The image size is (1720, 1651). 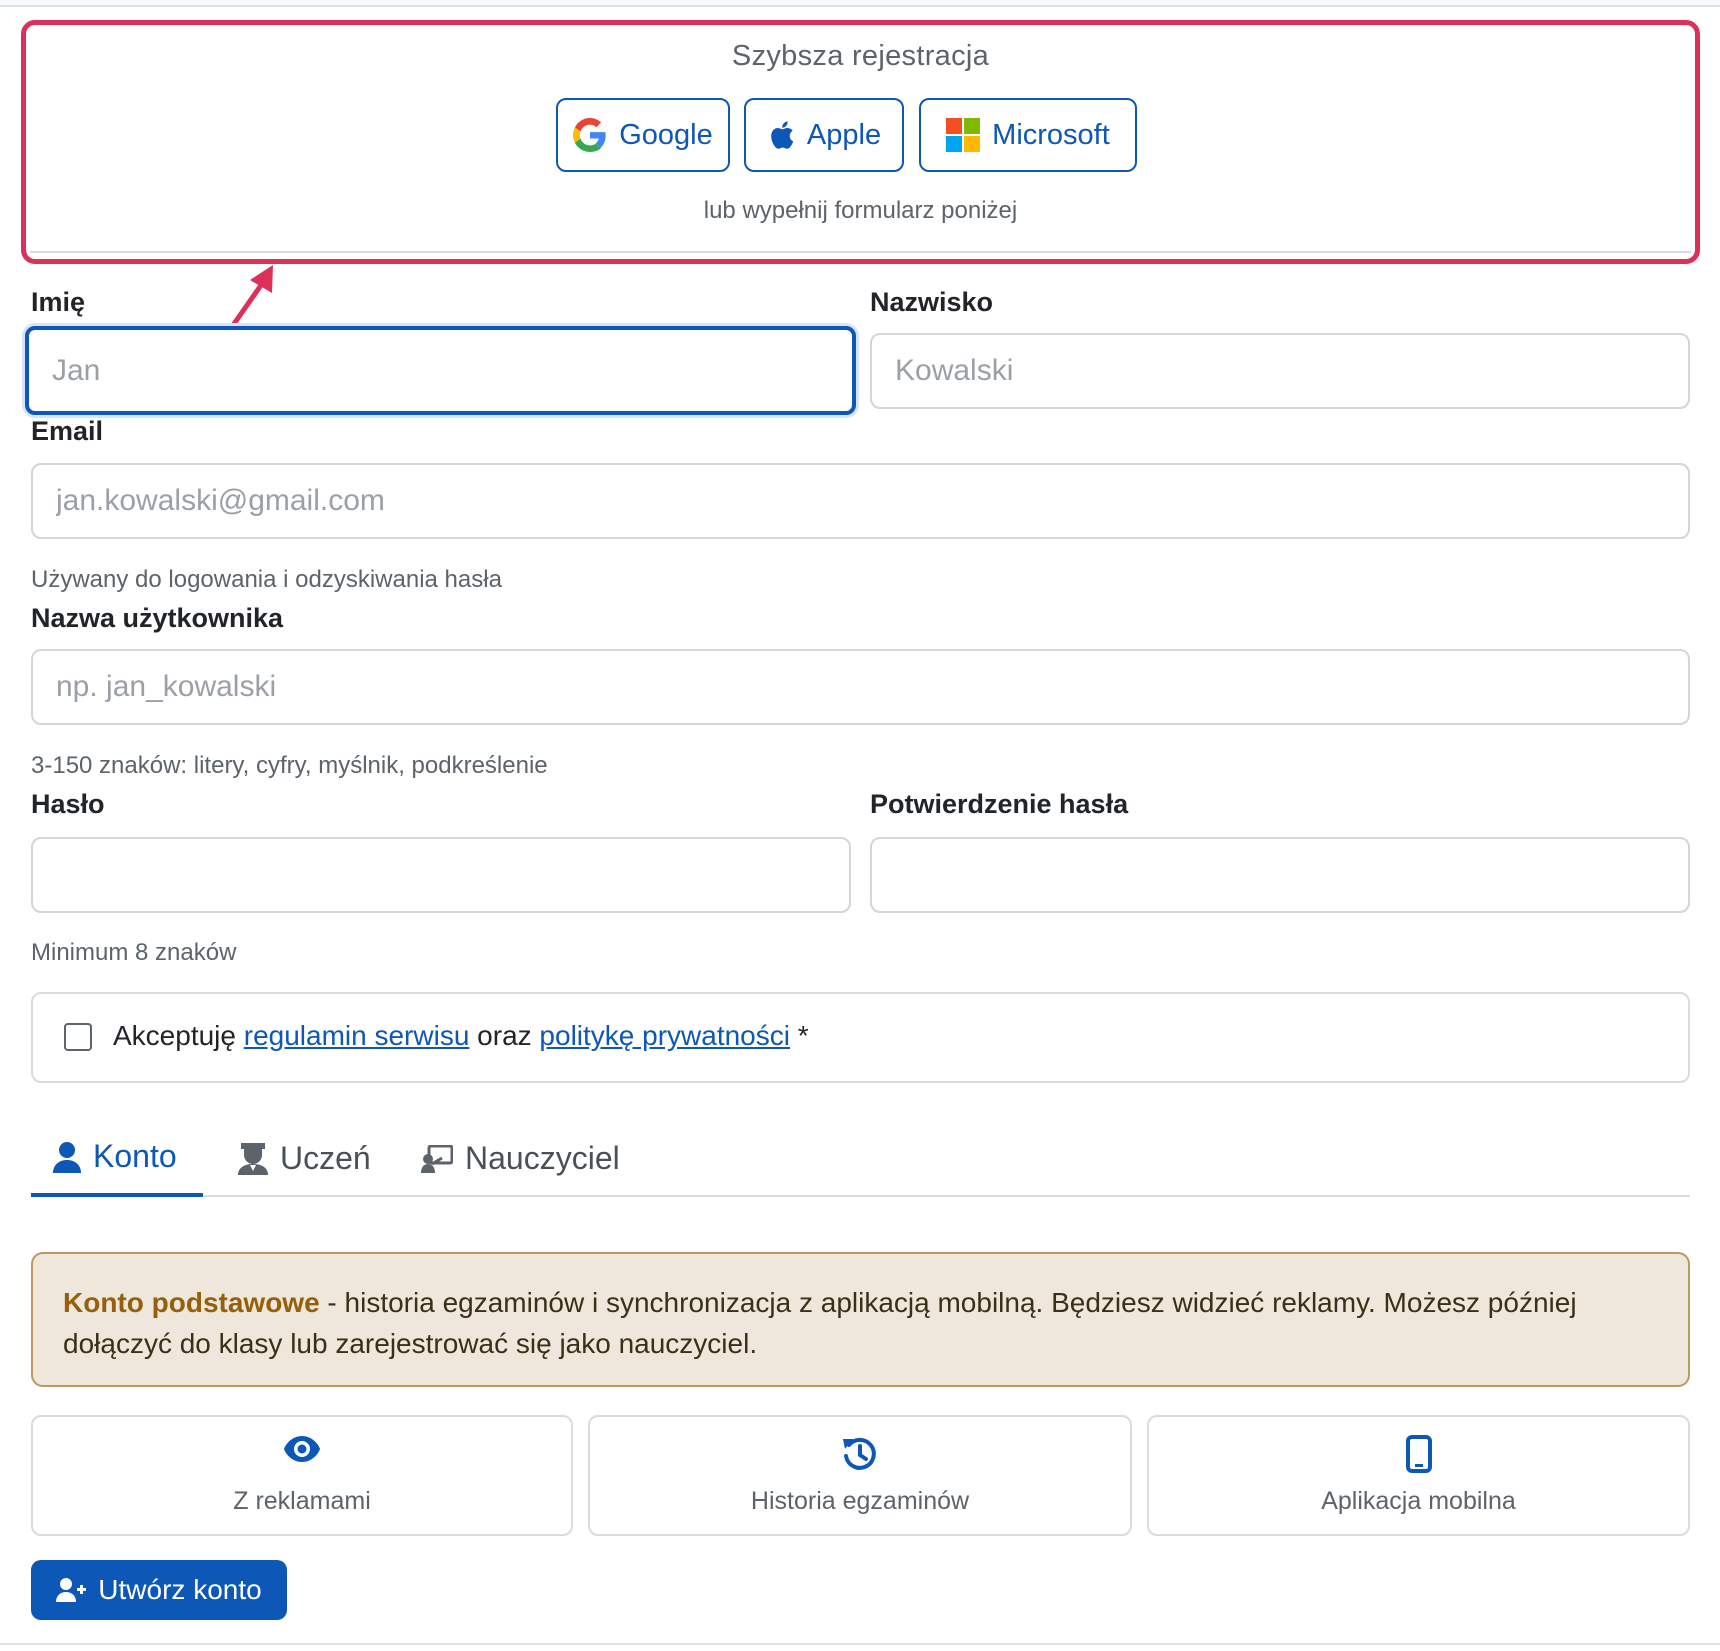 What do you see at coordinates (860, 3) in the screenshot?
I see `top-divider` at bounding box center [860, 3].